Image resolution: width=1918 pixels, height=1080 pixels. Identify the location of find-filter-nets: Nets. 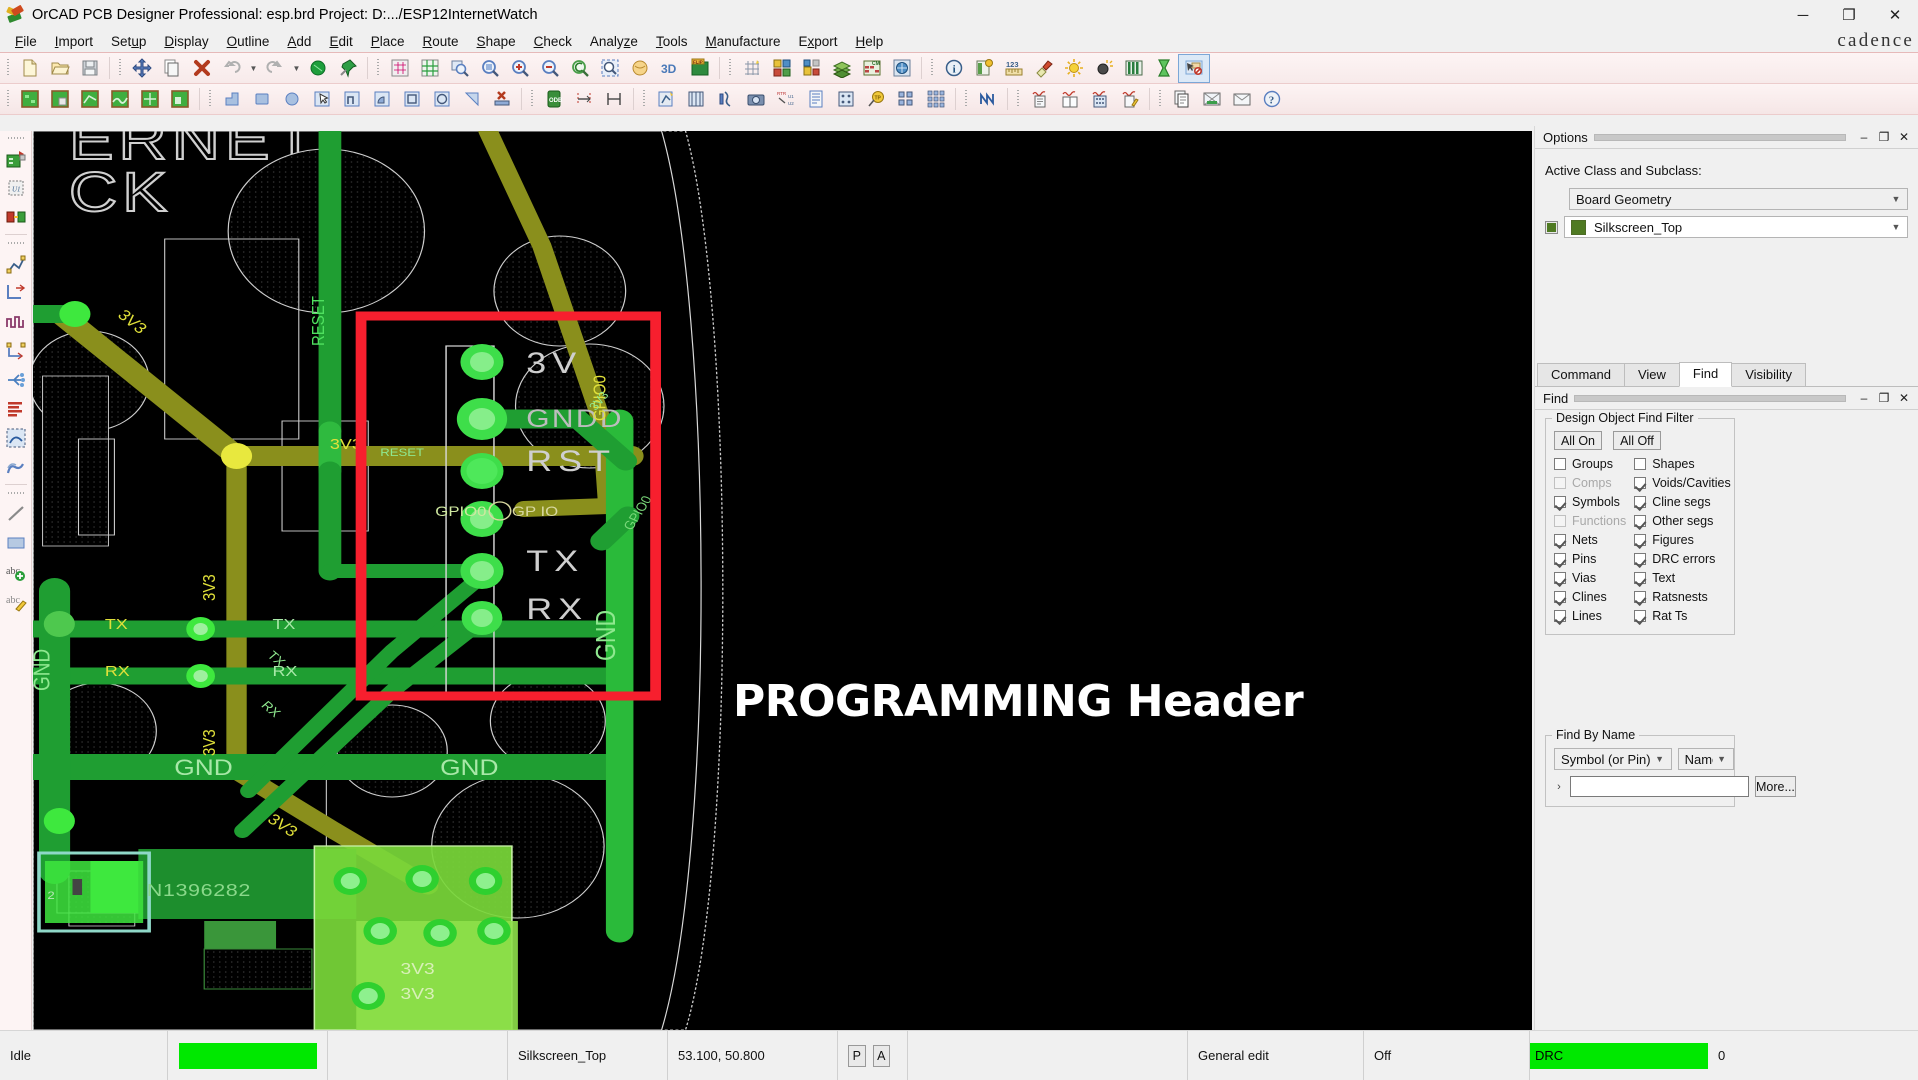
(1590, 540).